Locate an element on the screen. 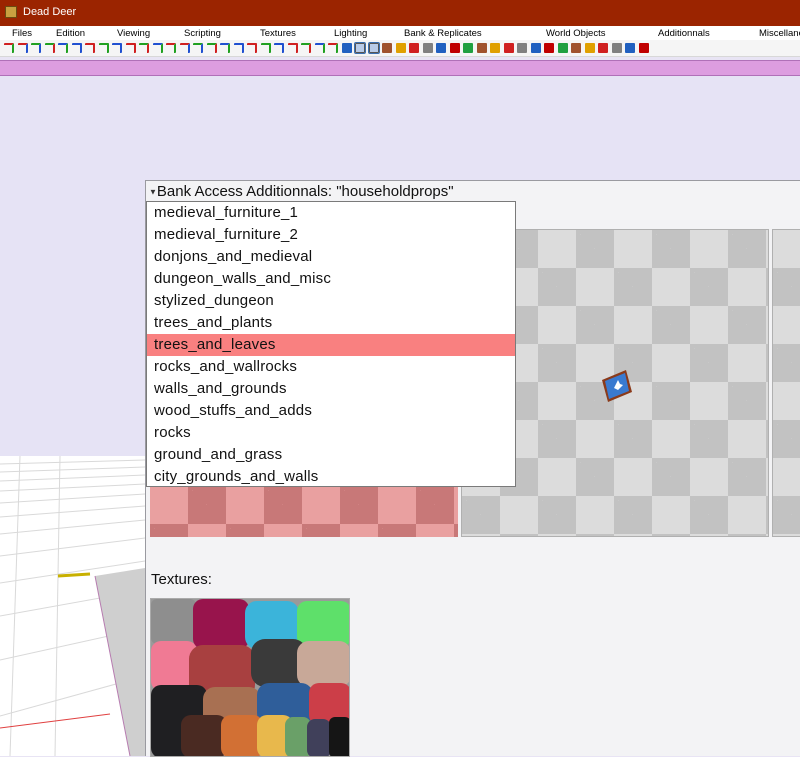 The height and width of the screenshot is (757, 800). dropdown-item: city_grounds_and_walls is located at coordinates (331, 477).